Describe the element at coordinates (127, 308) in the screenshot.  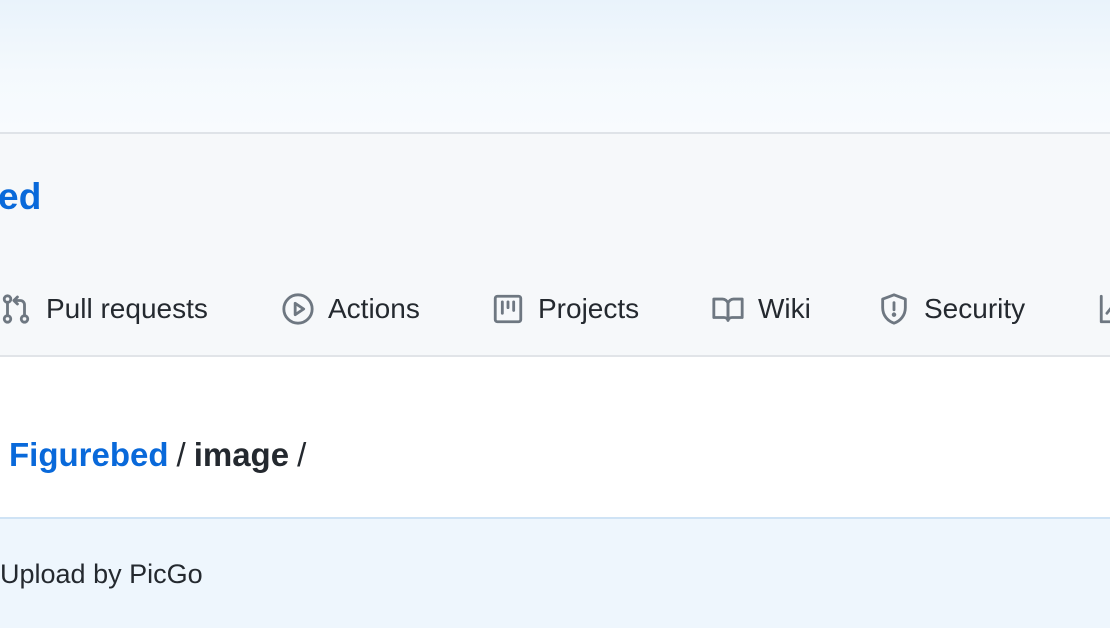
I see `tab-label: Pull requests` at that location.